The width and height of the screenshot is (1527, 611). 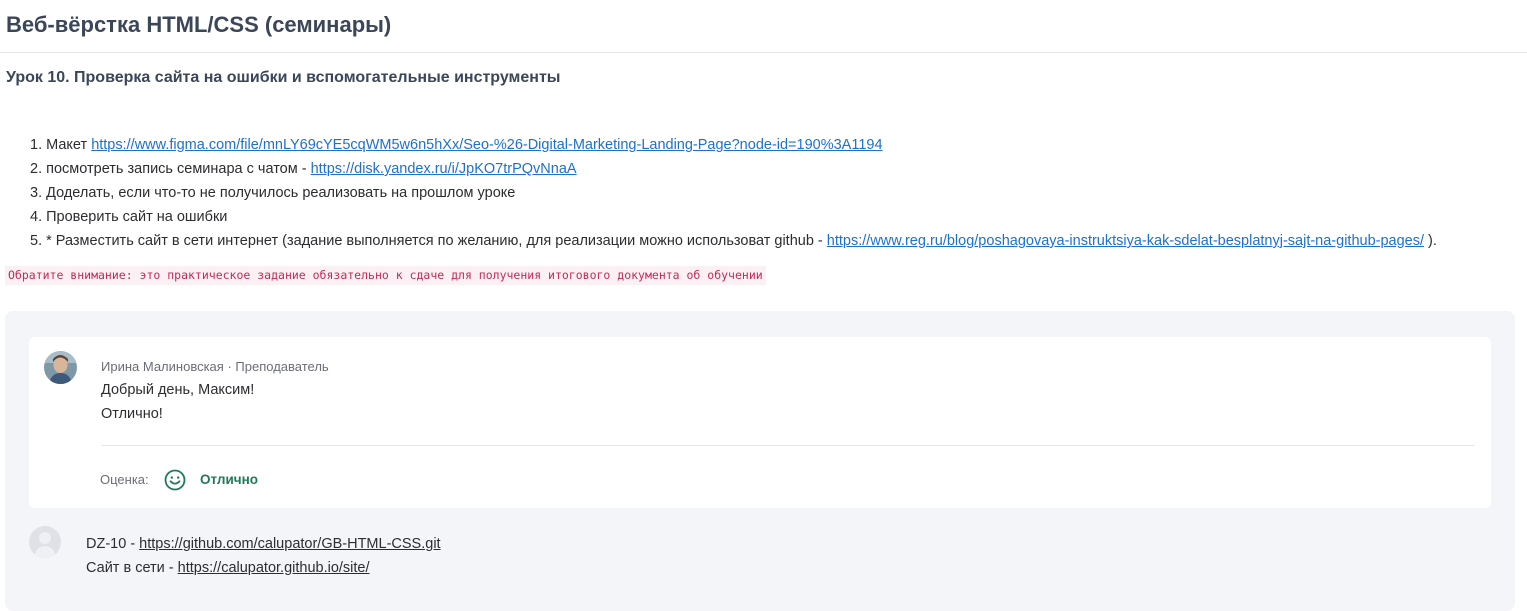 I want to click on divider, so click(x=788, y=445).